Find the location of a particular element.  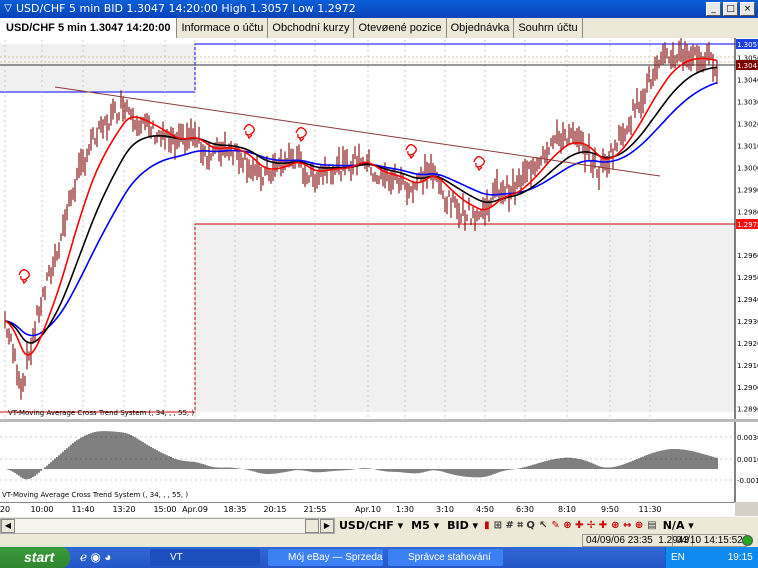

price-marker-label-low: 1.2972 is located at coordinates (747, 225).